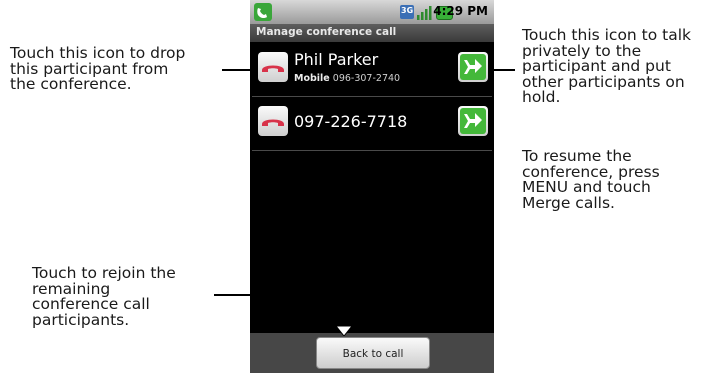 The width and height of the screenshot is (720, 373). I want to click on network-3g-icon: 3G, so click(407, 12).